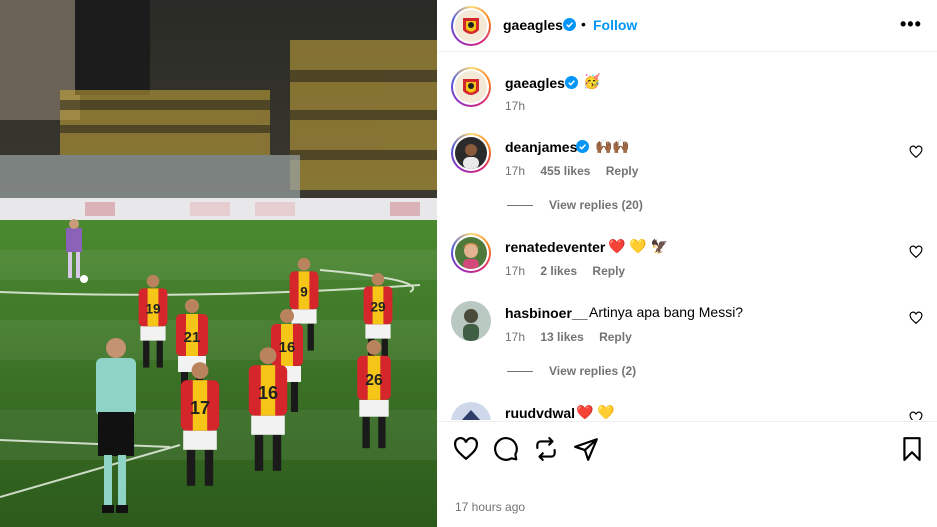 The width and height of the screenshot is (937, 527). I want to click on jersey-number: 29, so click(377, 307).